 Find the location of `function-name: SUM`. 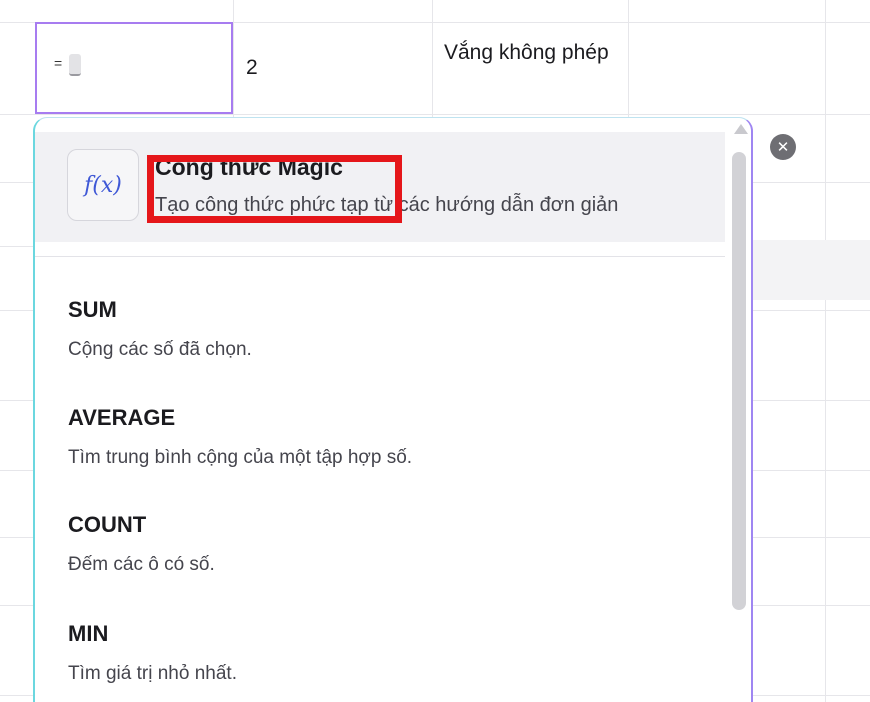

function-name: SUM is located at coordinates (92, 309).